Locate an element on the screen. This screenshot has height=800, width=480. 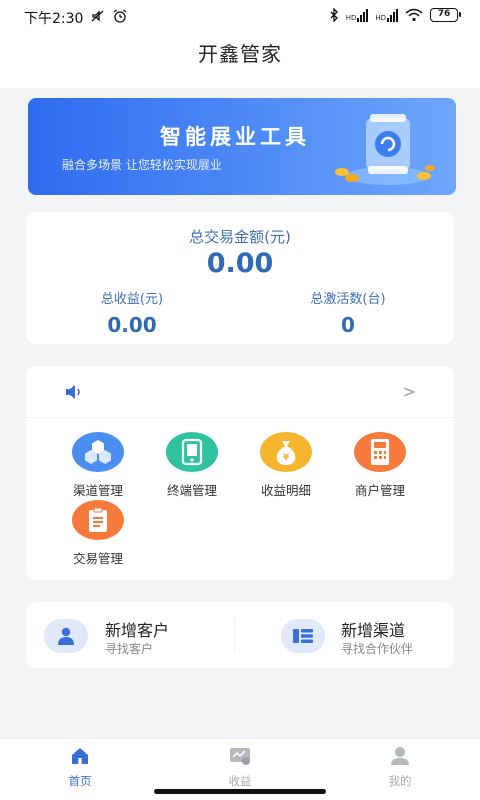
signal-icon-2: HD is located at coordinates (386, 15).